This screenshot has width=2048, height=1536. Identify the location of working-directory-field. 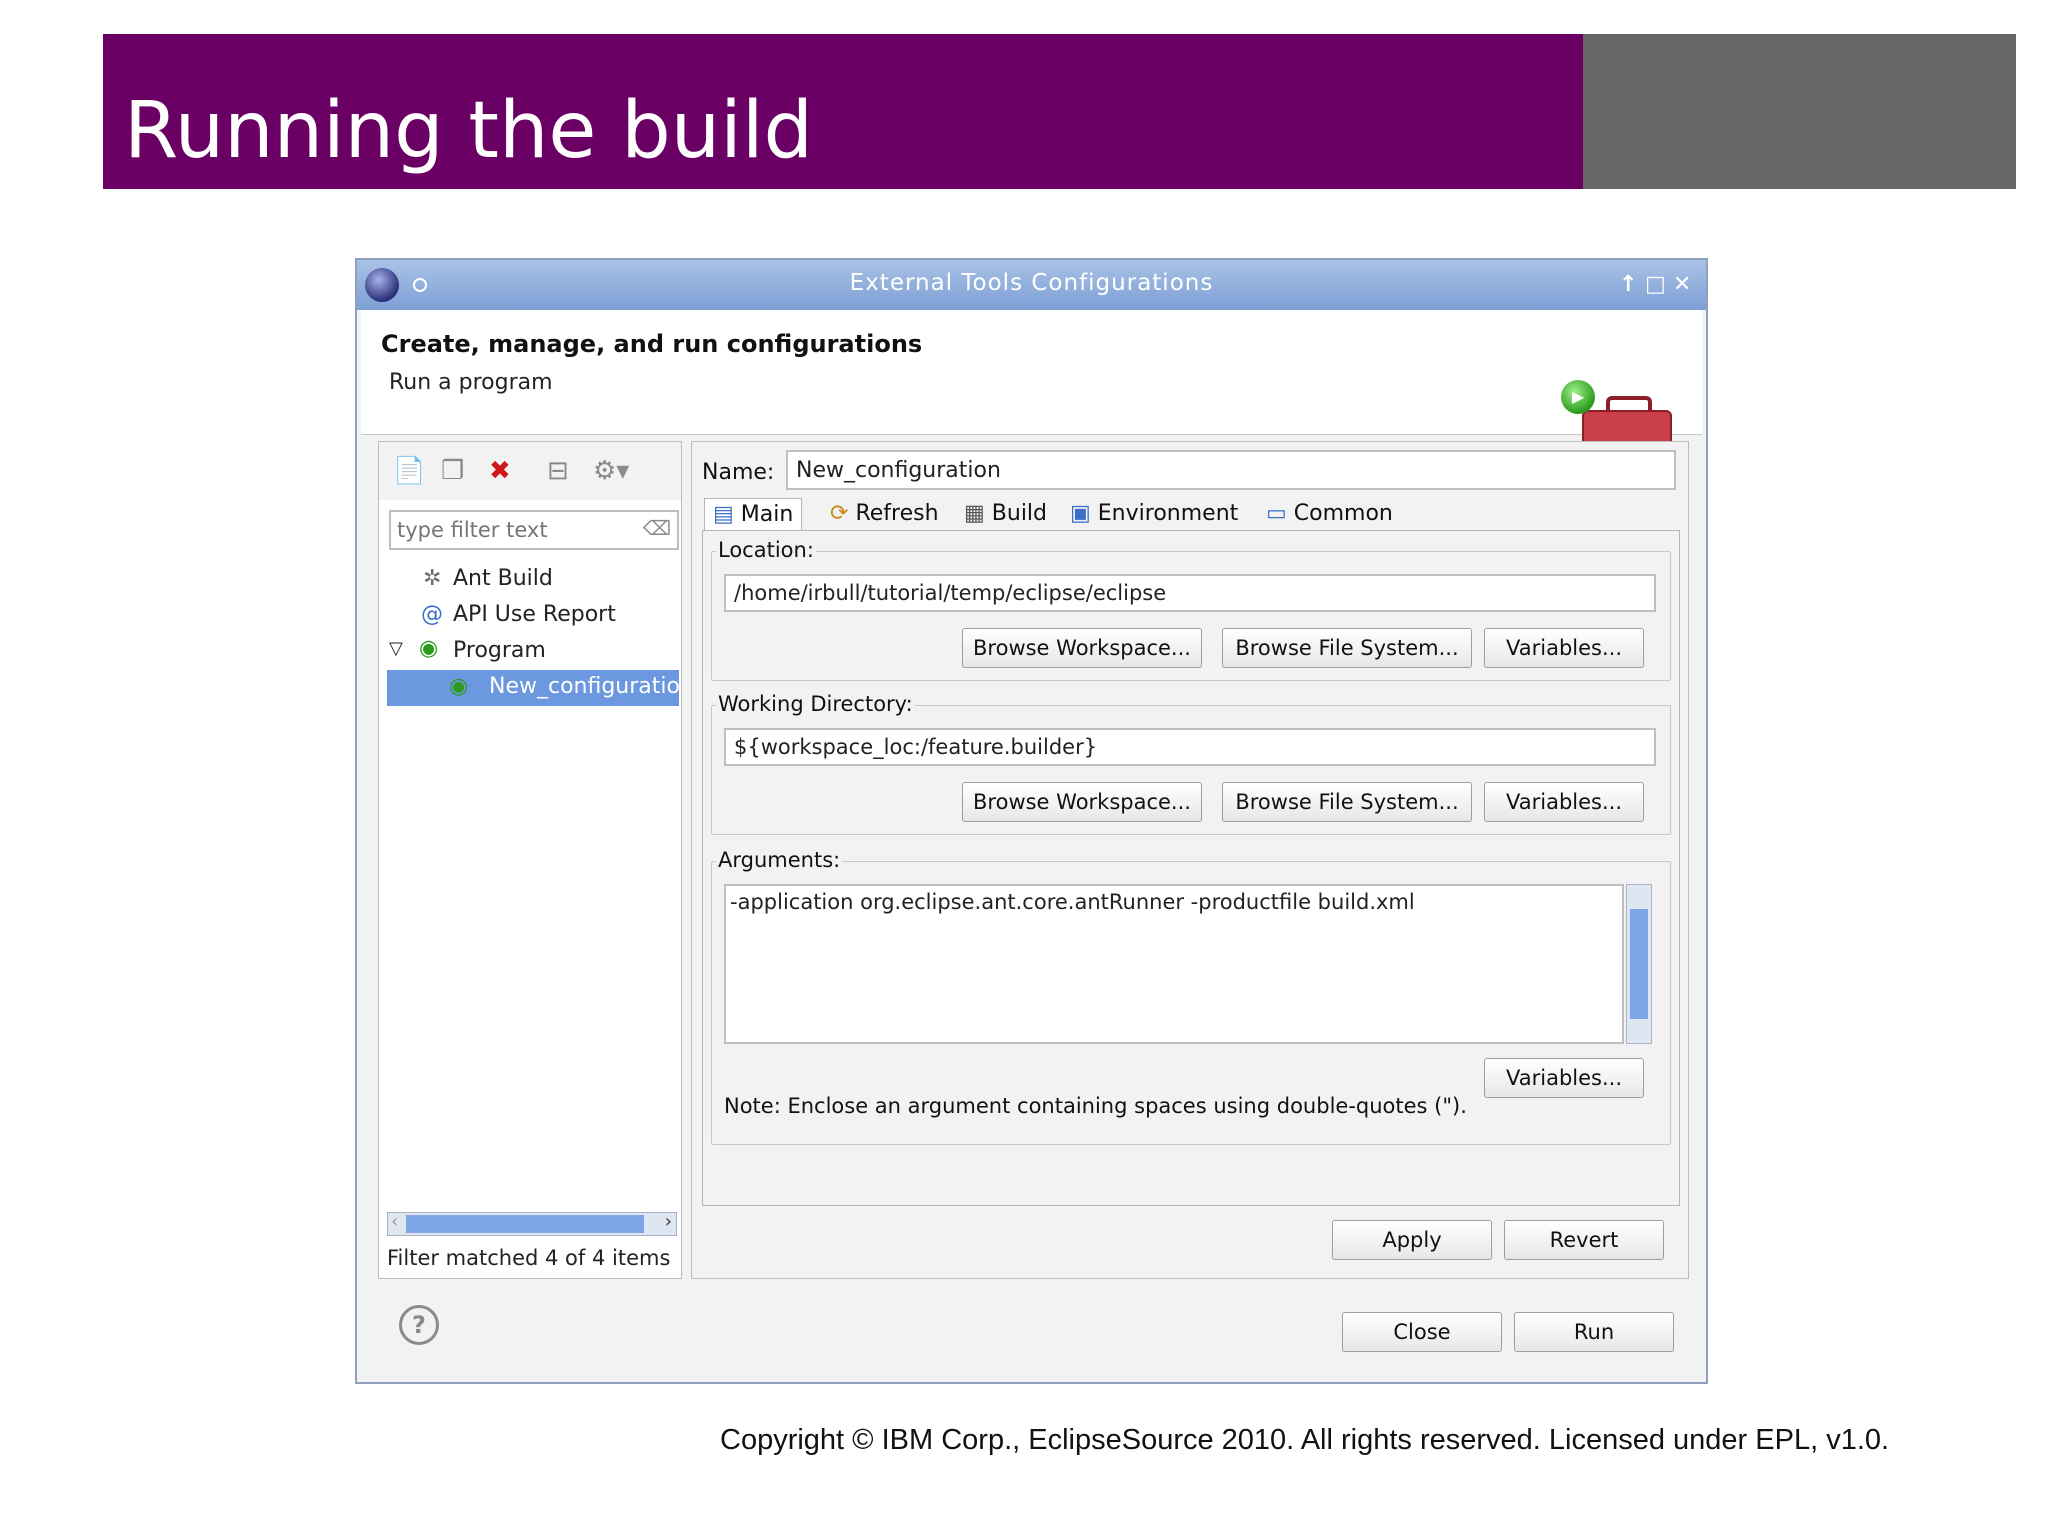
(1190, 747).